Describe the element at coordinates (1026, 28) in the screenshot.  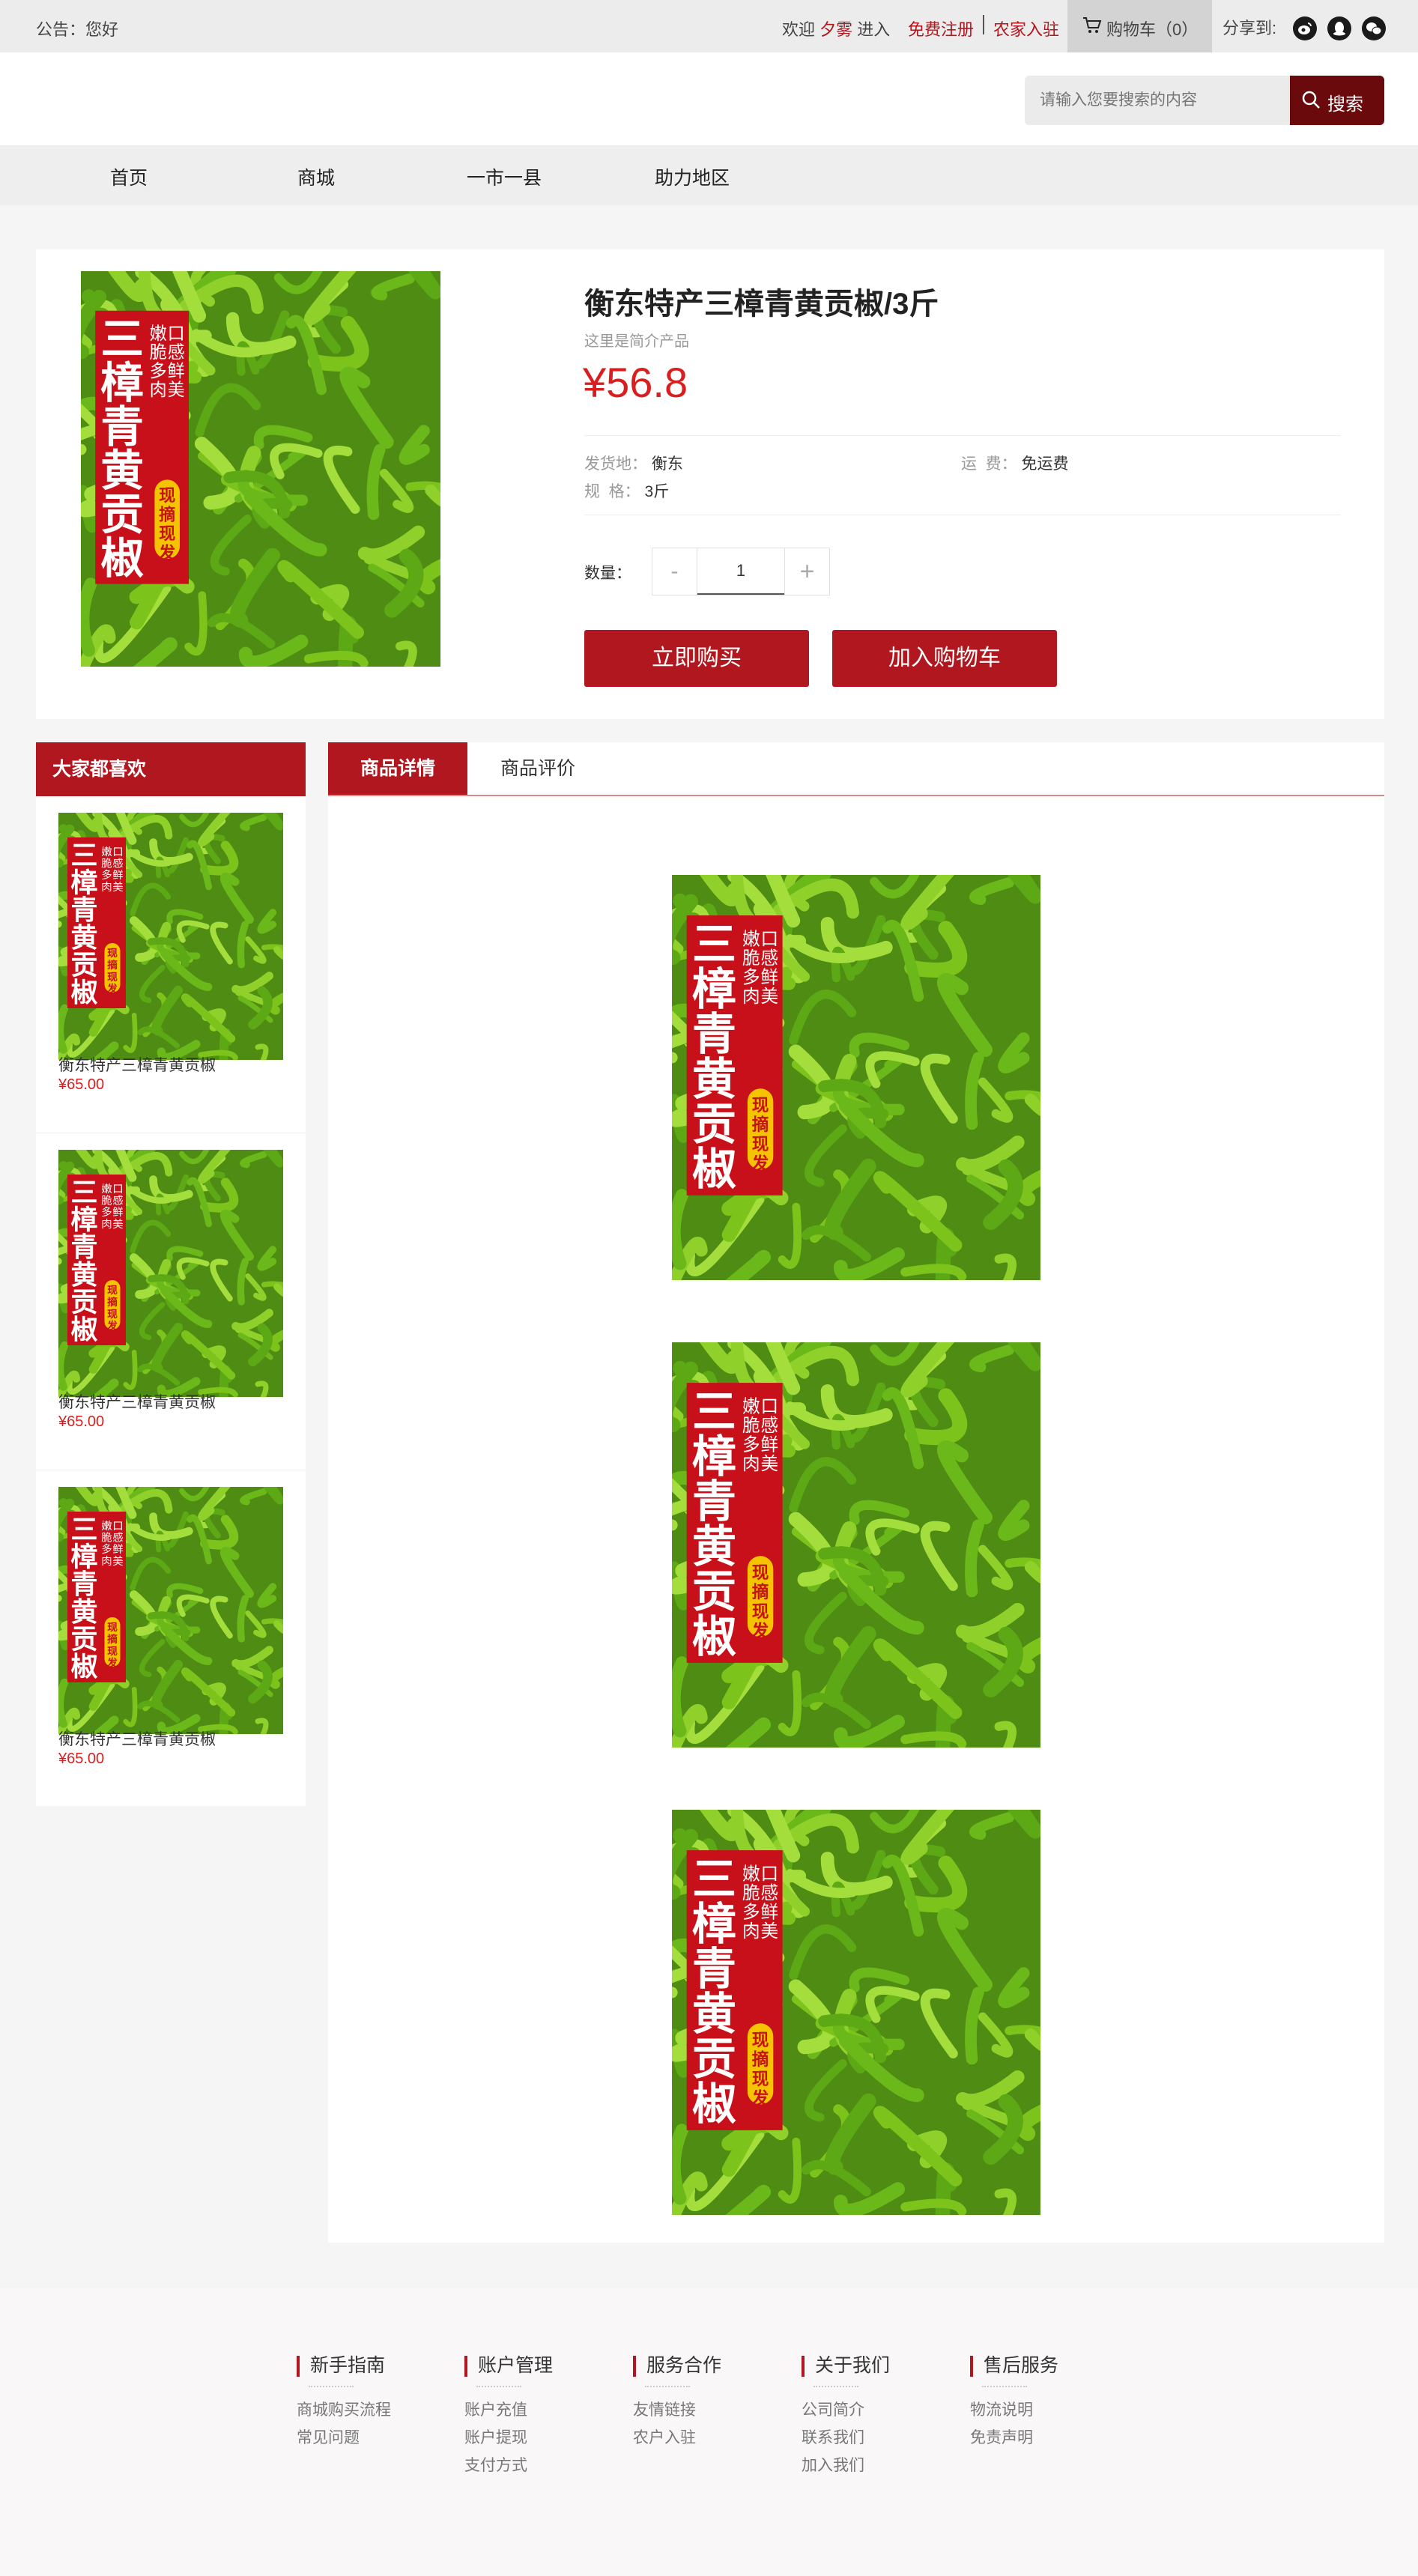
I see `farmer-join-link: 农家入驻` at that location.